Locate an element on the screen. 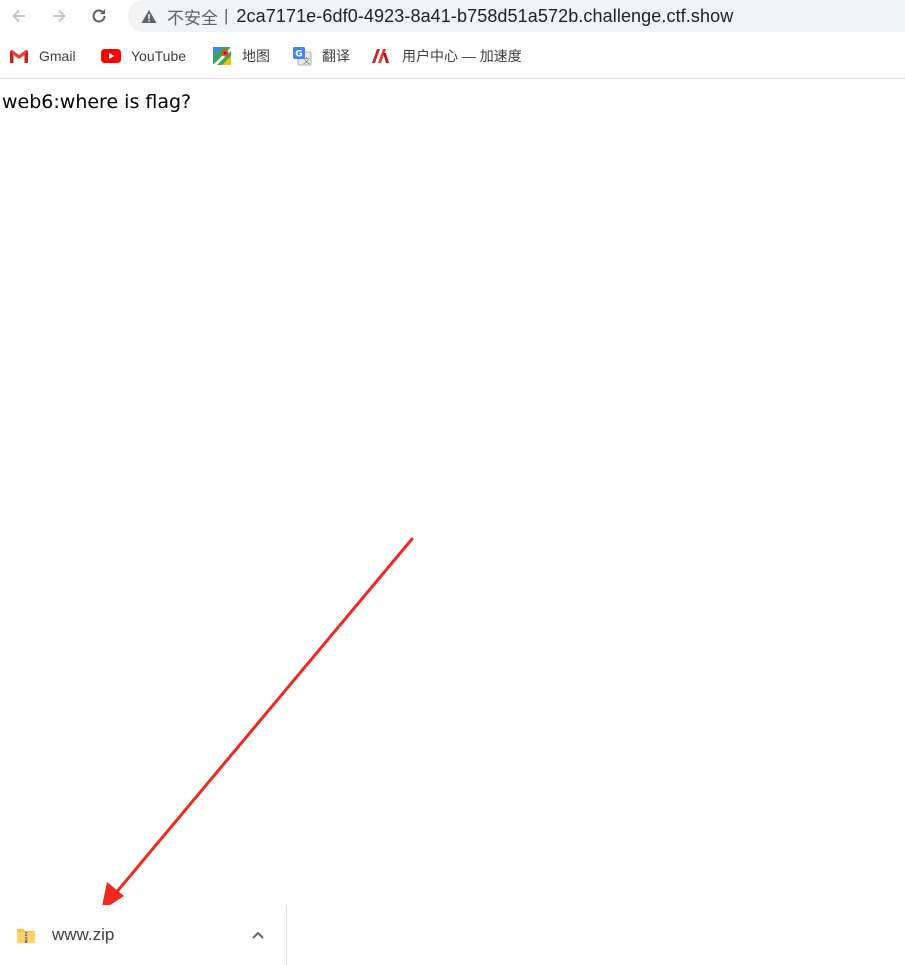 This screenshot has height=965, width=905. chevron-up-icon is located at coordinates (258, 935).